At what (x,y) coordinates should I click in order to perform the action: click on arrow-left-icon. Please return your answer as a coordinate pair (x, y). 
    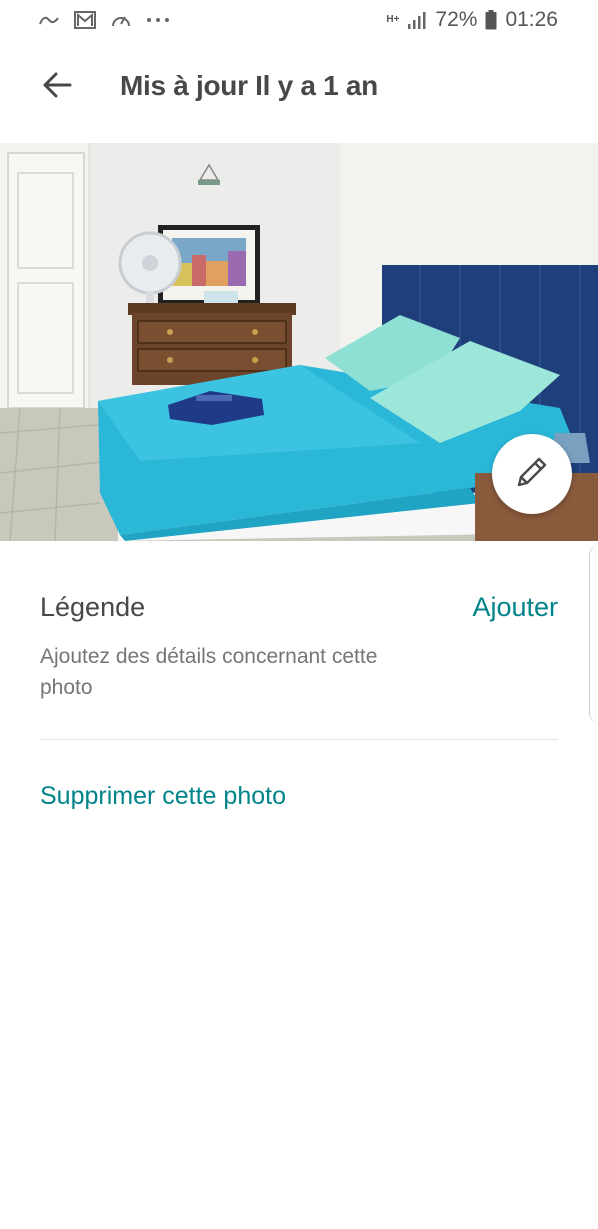
    Looking at the image, I should click on (57, 87).